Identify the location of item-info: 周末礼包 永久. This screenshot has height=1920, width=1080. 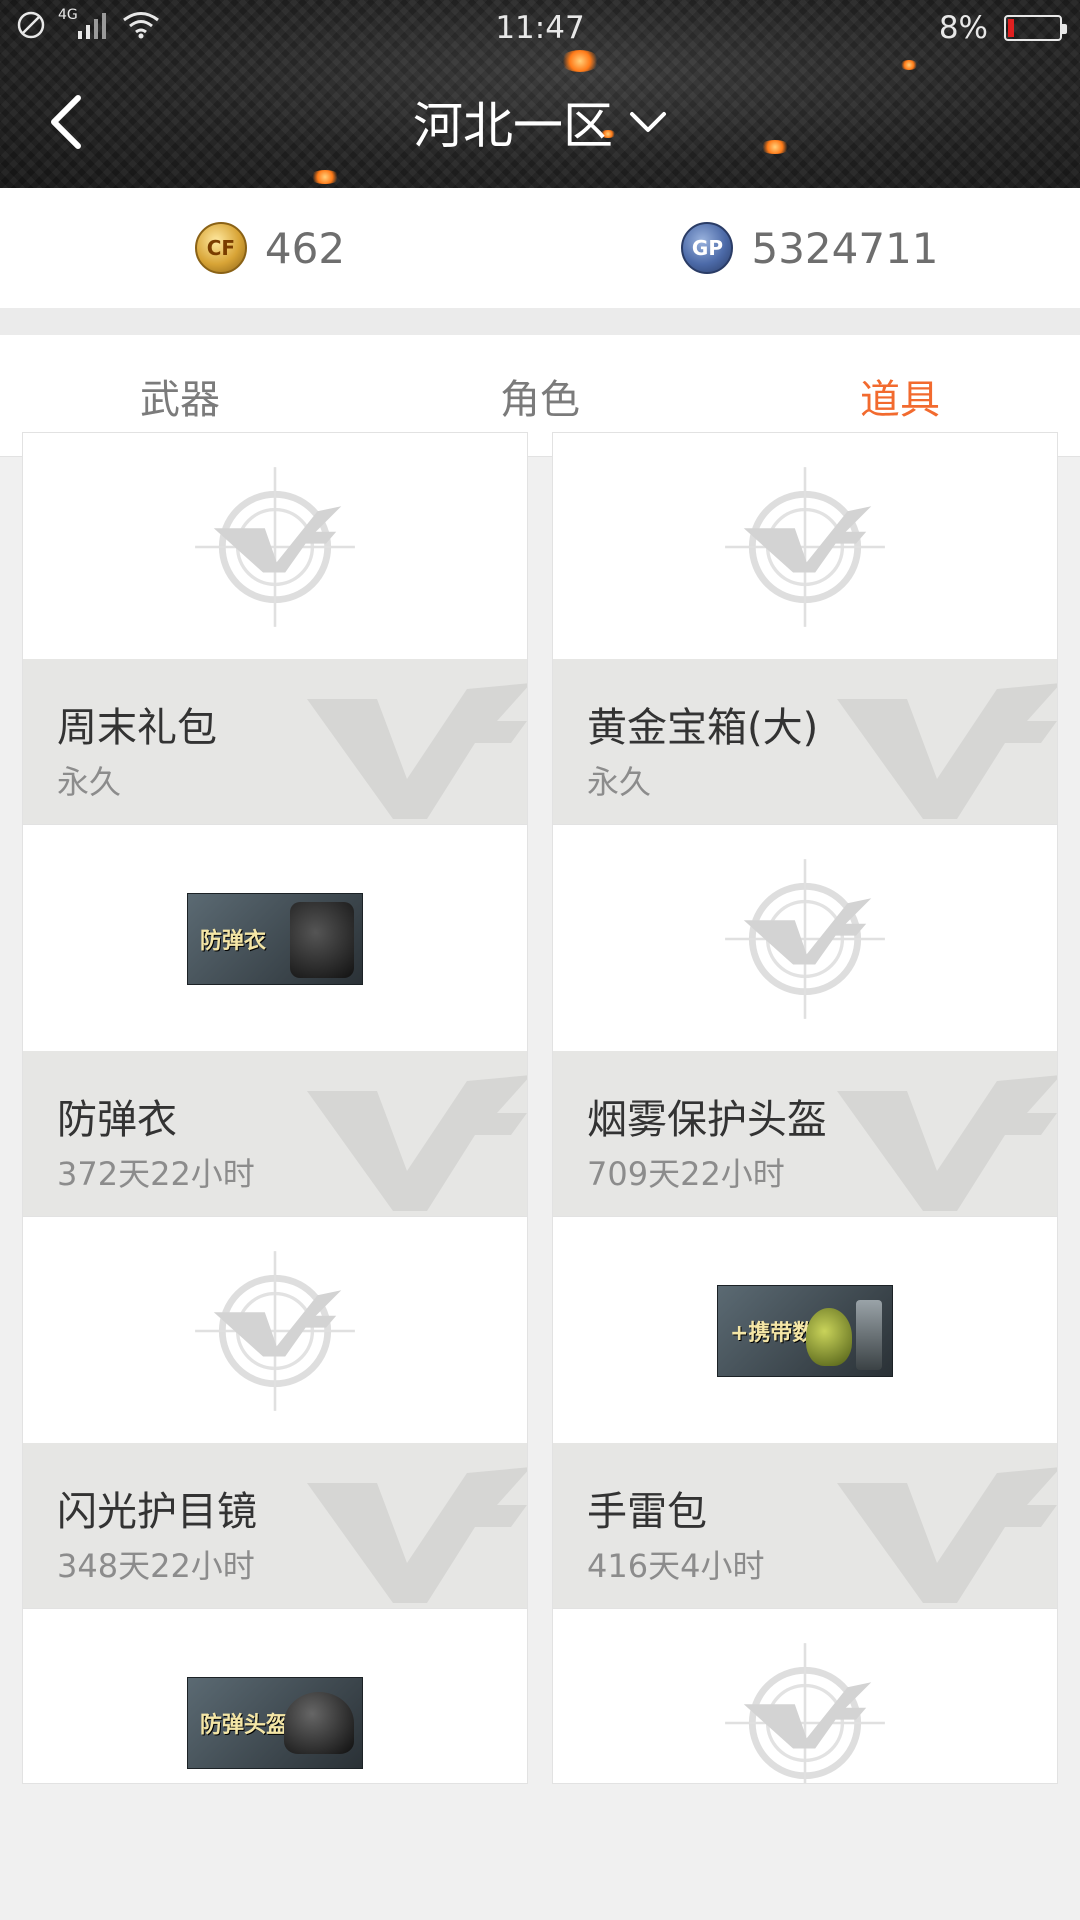
(275, 743).